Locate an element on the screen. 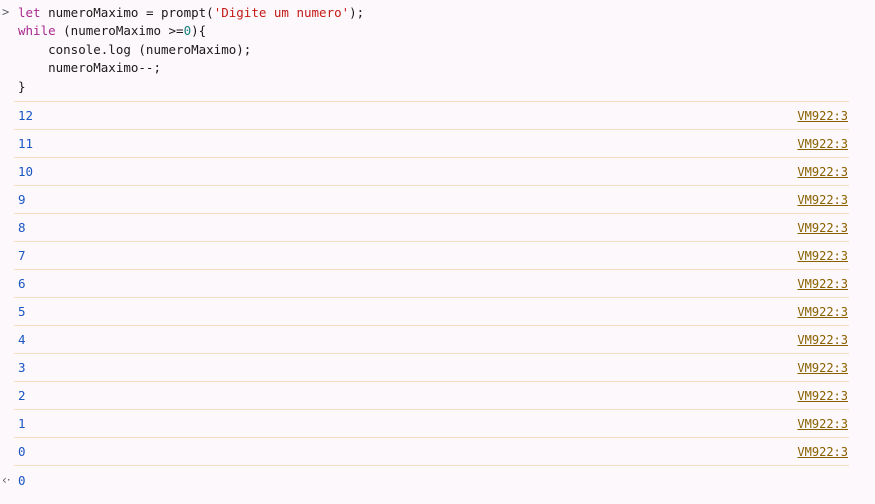 This screenshot has width=875, height=504. console-output-value: 12 is located at coordinates (26, 116).